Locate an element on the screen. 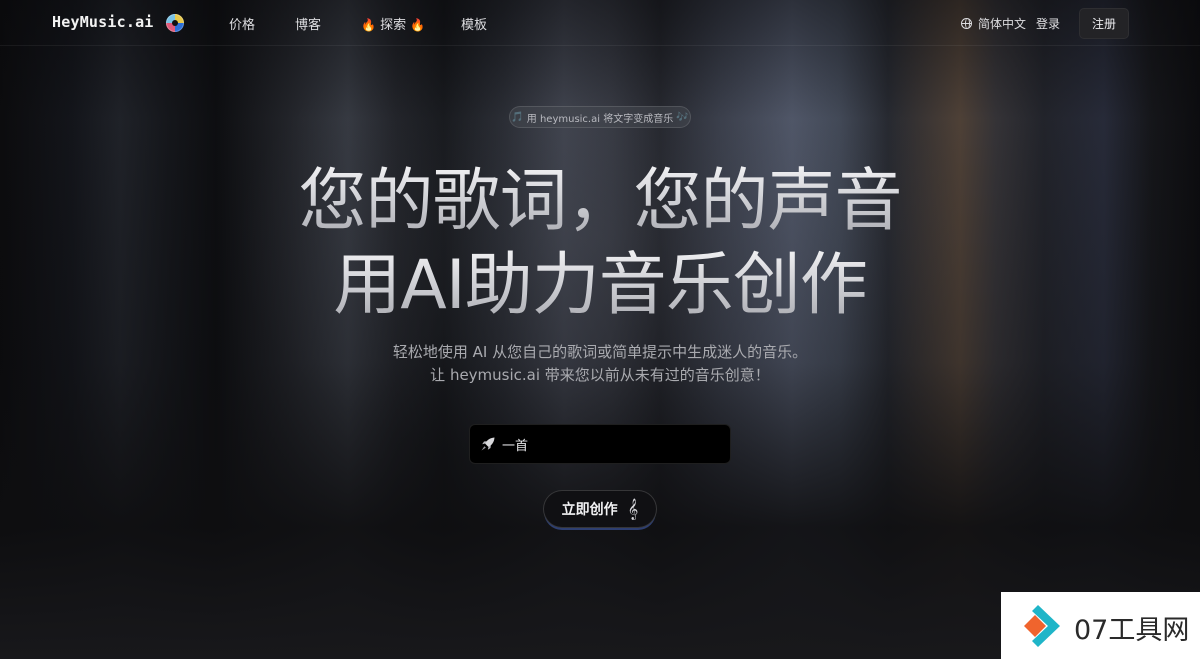 This screenshot has width=1200, height=659. prompt-input-value: 一首 is located at coordinates (515, 446).